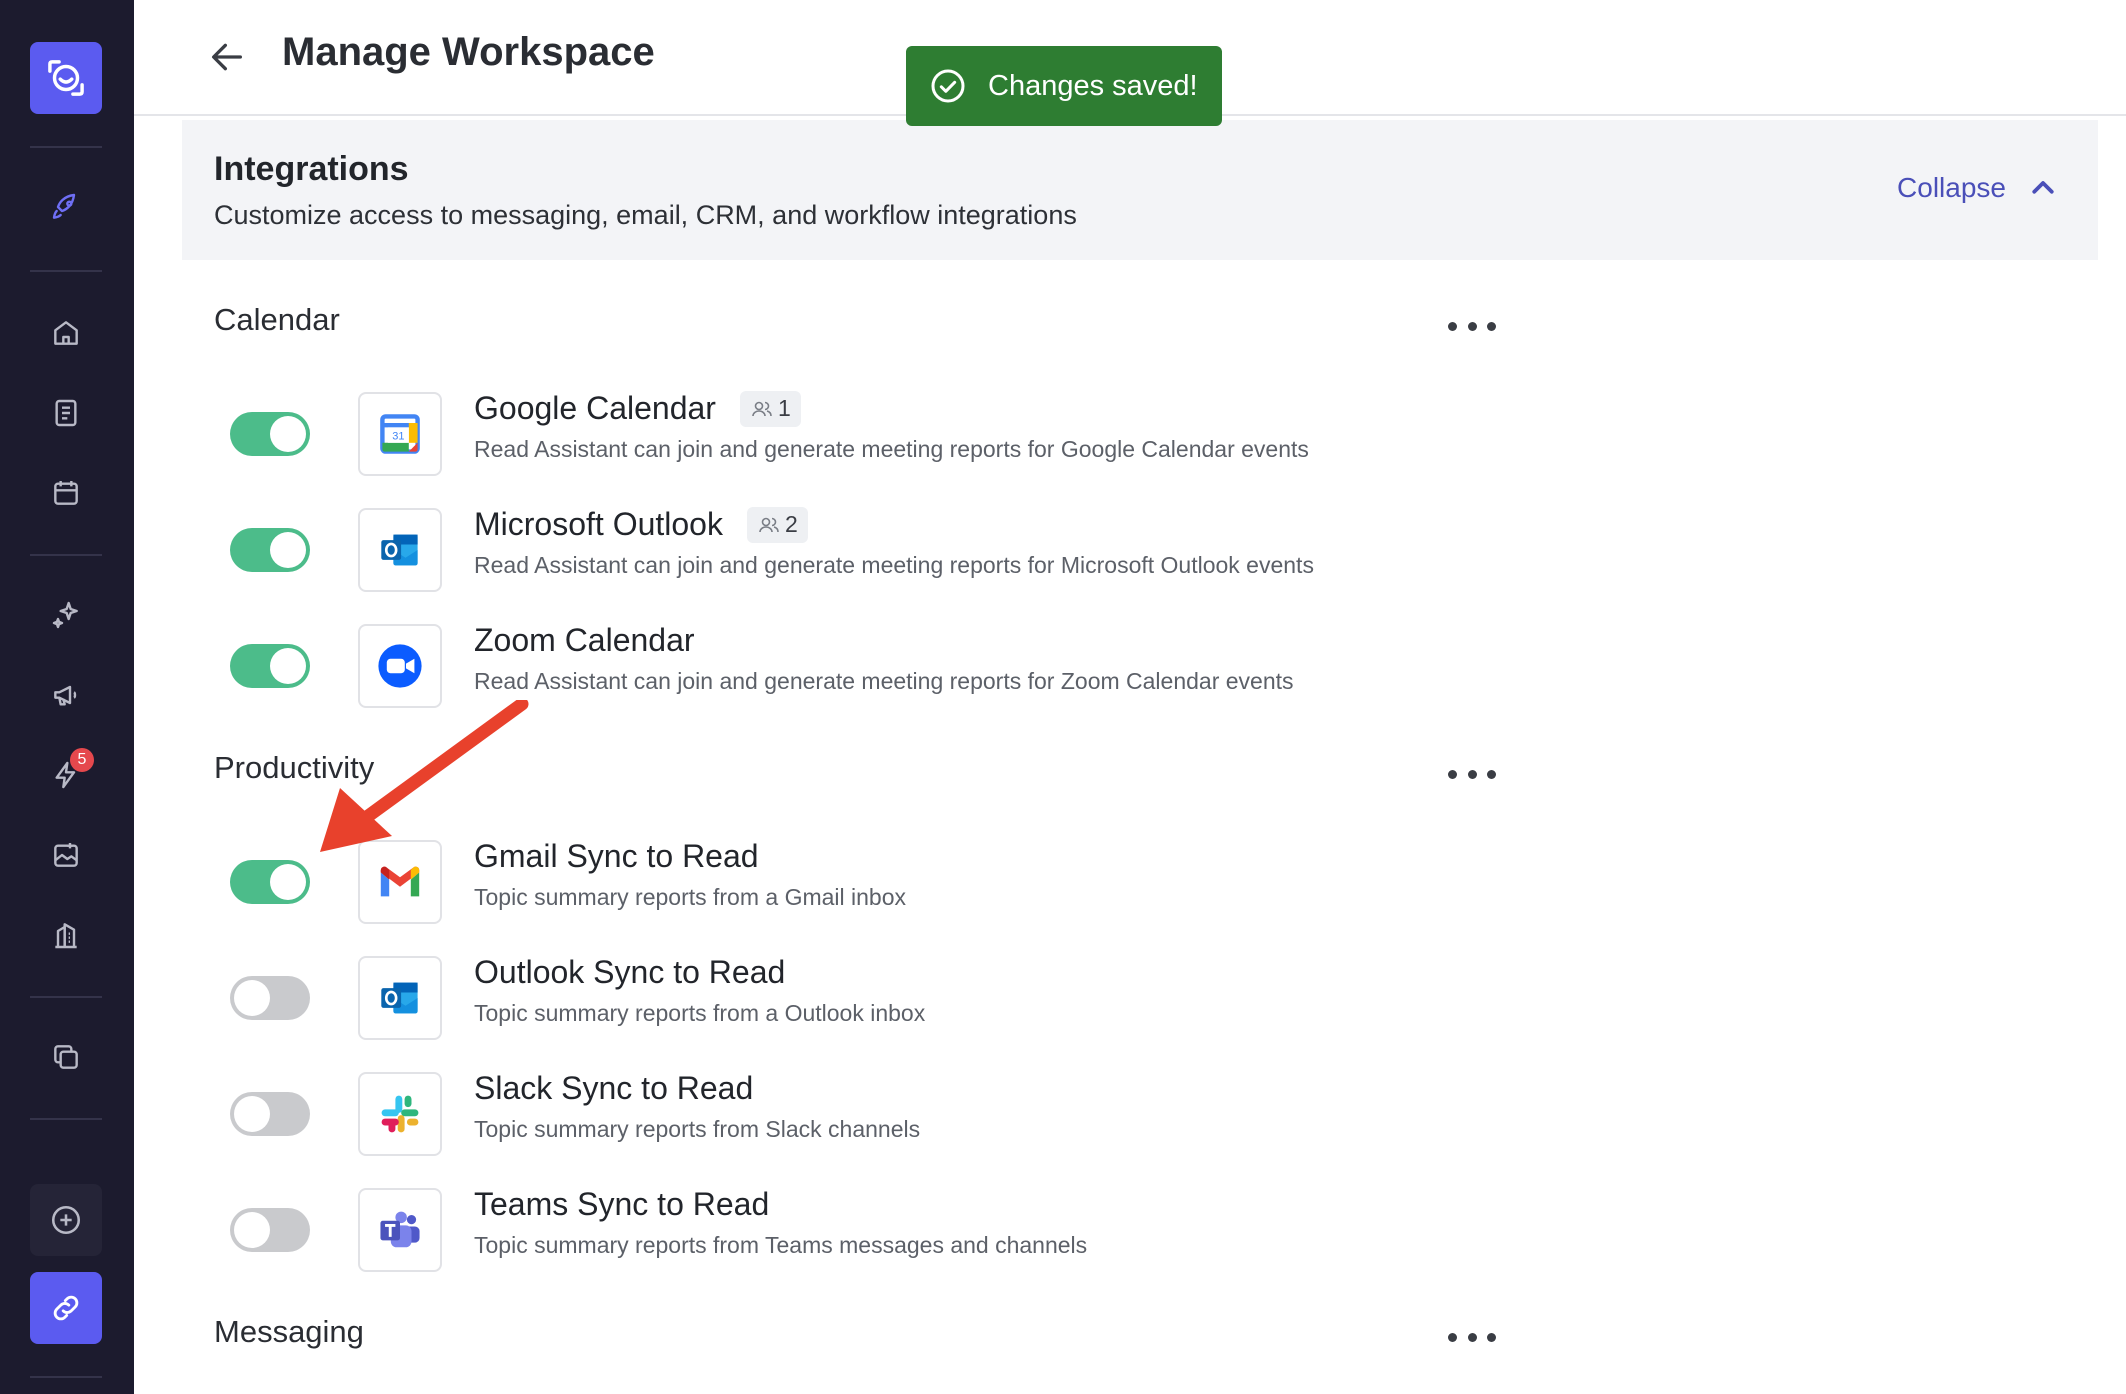  Describe the element at coordinates (400, 1230) in the screenshot. I see `teams-icon` at that location.